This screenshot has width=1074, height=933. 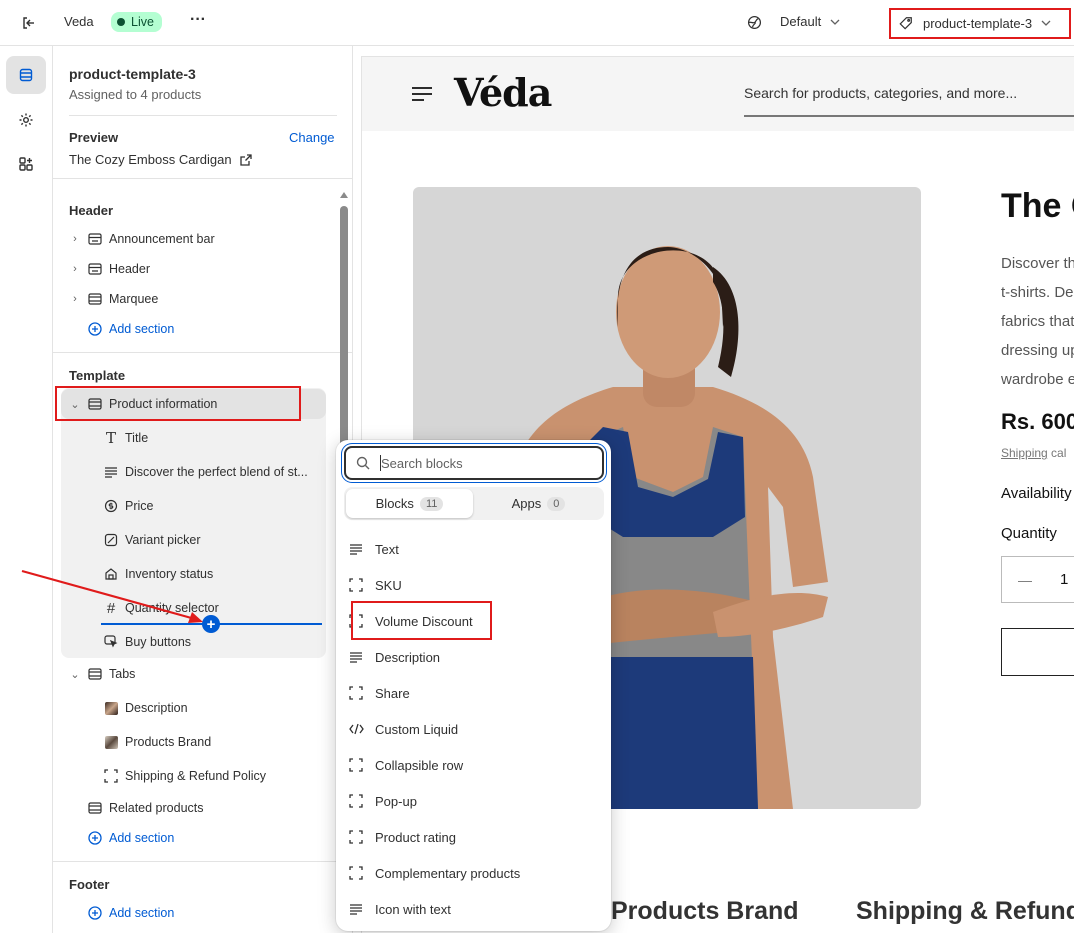 I want to click on exit-icon, so click(x=29, y=23).